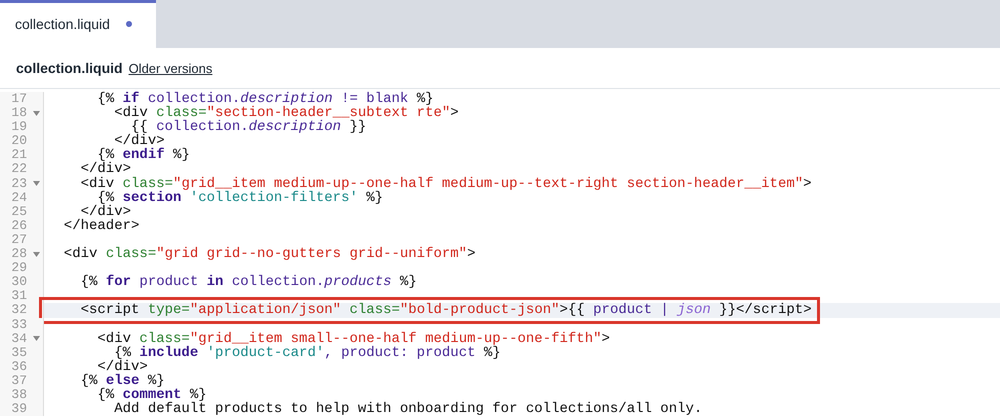 Image resolution: width=1000 pixels, height=420 pixels. Describe the element at coordinates (19, 296) in the screenshot. I see `line-number: 31` at that location.